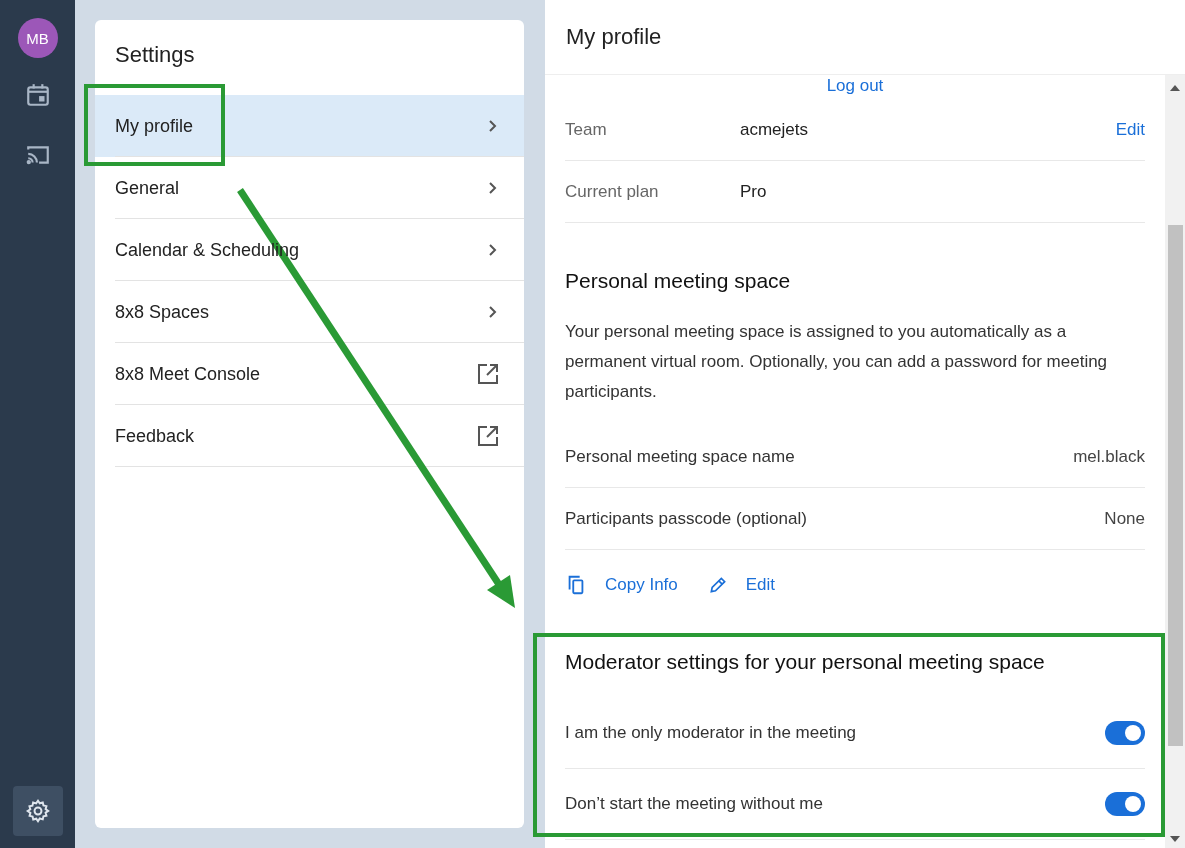 The height and width of the screenshot is (848, 1185). Describe the element at coordinates (775, 129) in the screenshot. I see `field-value: acmejets` at that location.